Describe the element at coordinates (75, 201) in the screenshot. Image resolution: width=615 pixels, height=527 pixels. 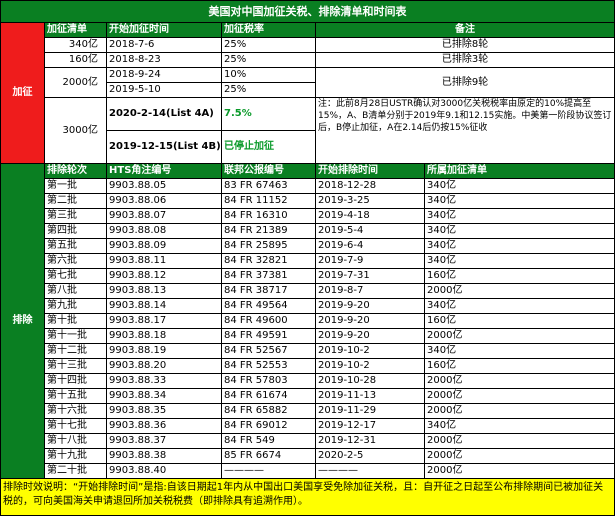
I see `exclusion-round: 第二批` at that location.